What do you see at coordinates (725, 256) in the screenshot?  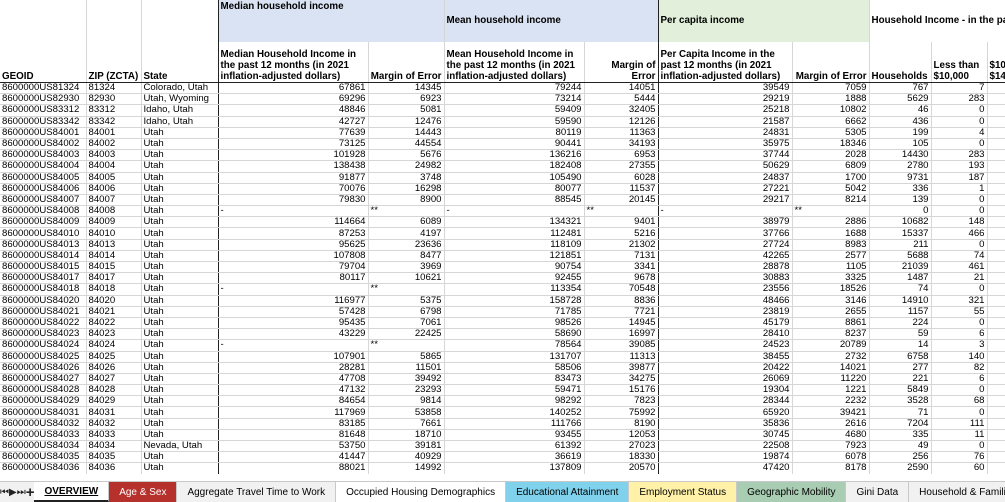 I see `cell-per-capita: 42265` at bounding box center [725, 256].